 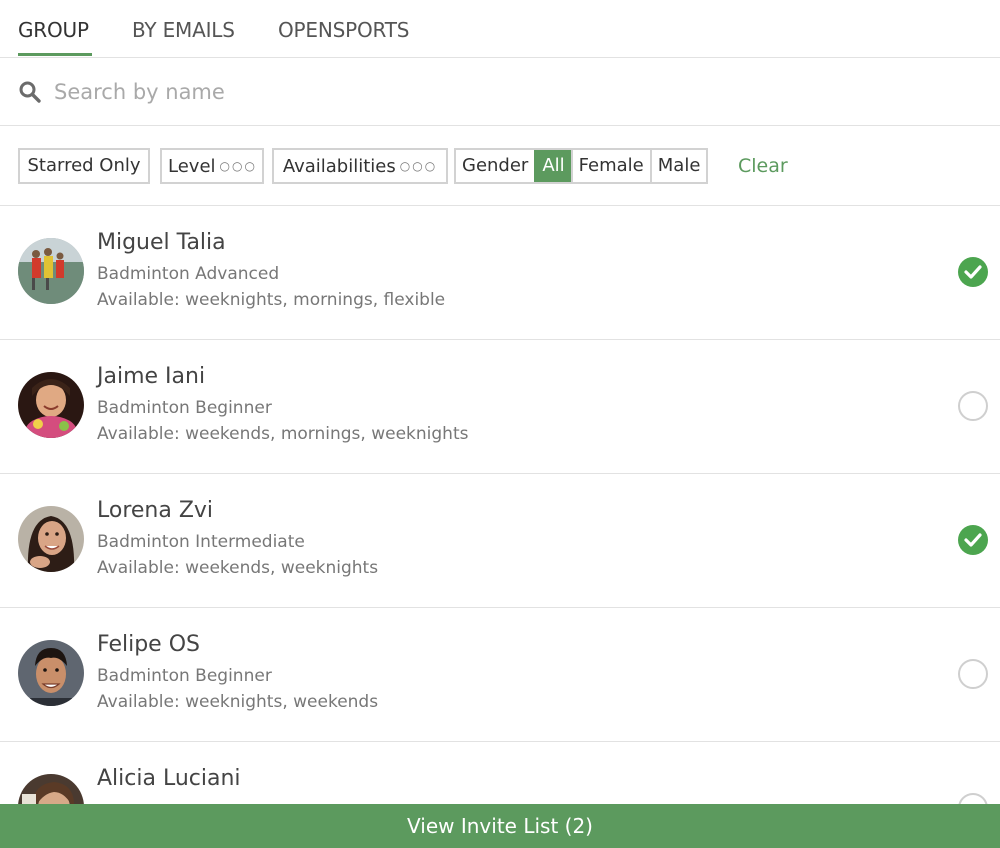 What do you see at coordinates (500, 29) in the screenshot?
I see `tab-bar: GROUP BY EMAILS OPENSPORTS` at bounding box center [500, 29].